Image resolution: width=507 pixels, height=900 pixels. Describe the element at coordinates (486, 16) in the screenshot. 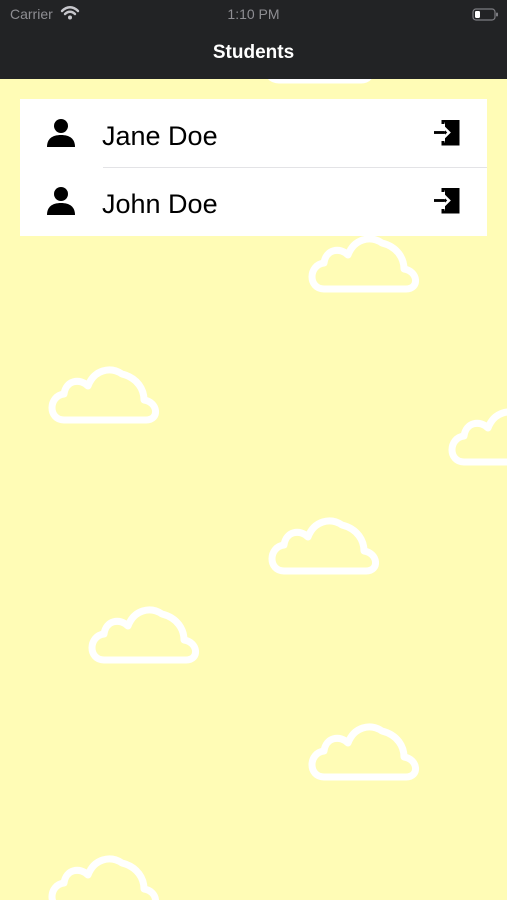

I see `battery-icon` at that location.